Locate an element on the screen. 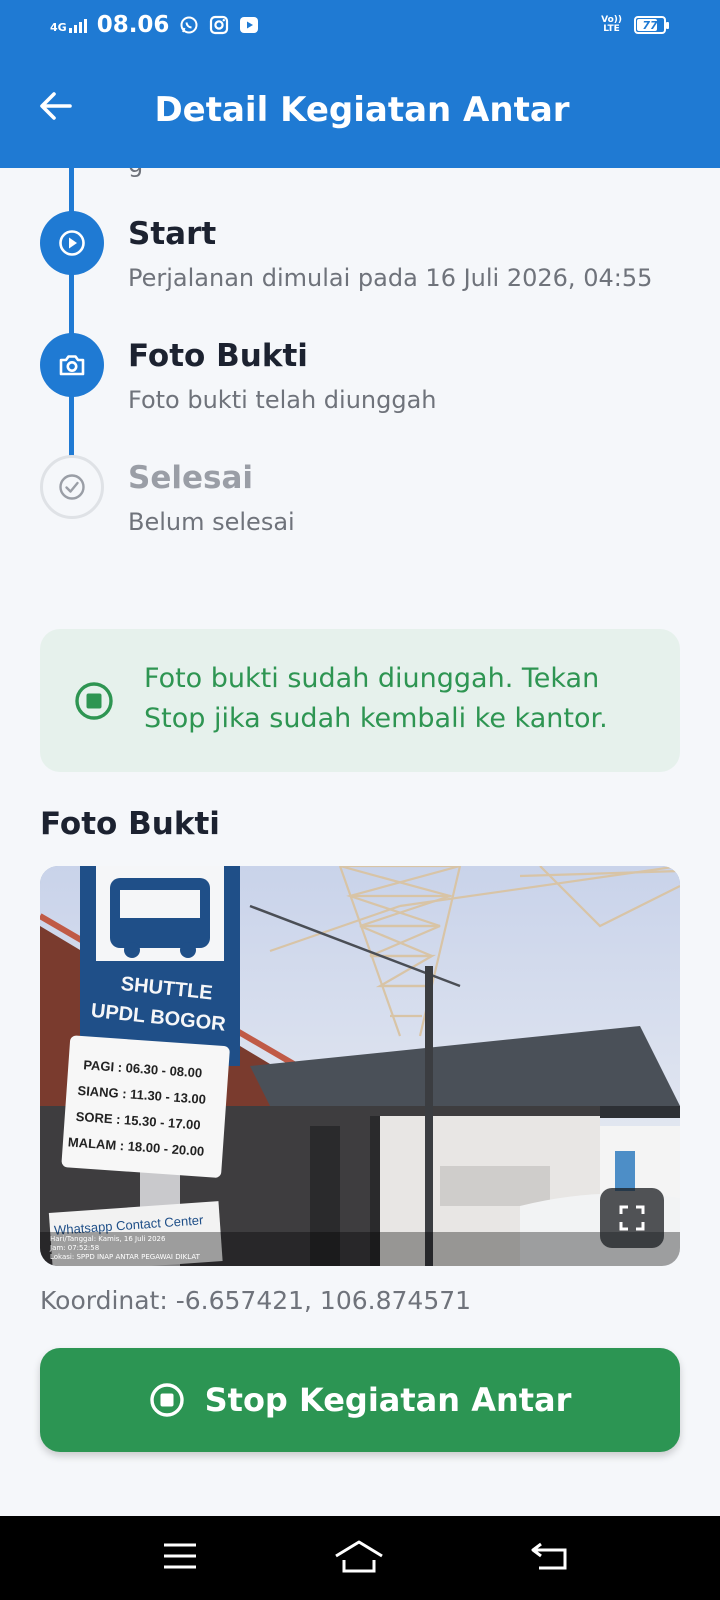  page-title: Detail Kegiatan Antar is located at coordinates (362, 110).